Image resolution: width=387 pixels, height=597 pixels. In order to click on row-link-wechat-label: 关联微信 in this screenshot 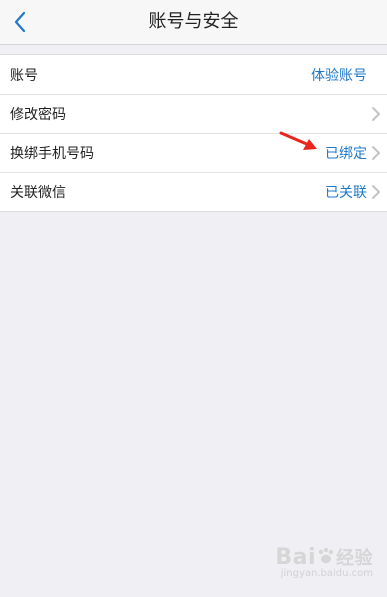, I will do `click(38, 192)`.